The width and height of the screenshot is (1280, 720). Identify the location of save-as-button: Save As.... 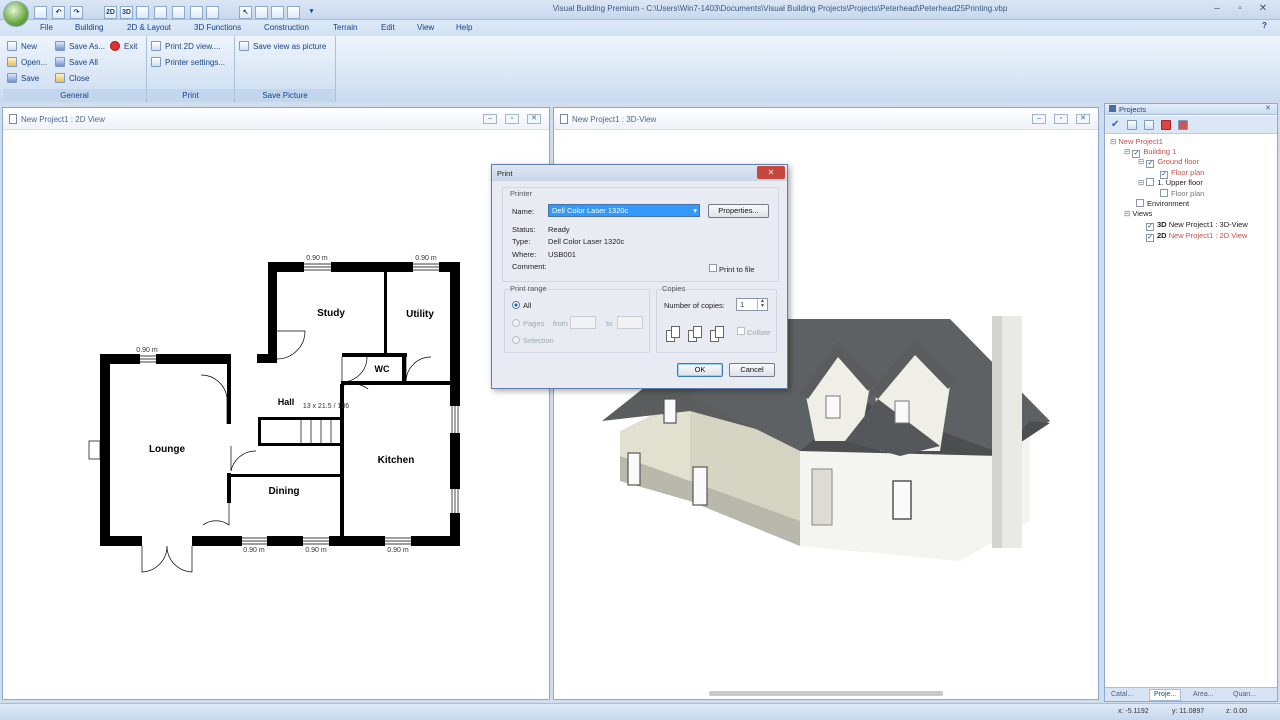
(80, 46).